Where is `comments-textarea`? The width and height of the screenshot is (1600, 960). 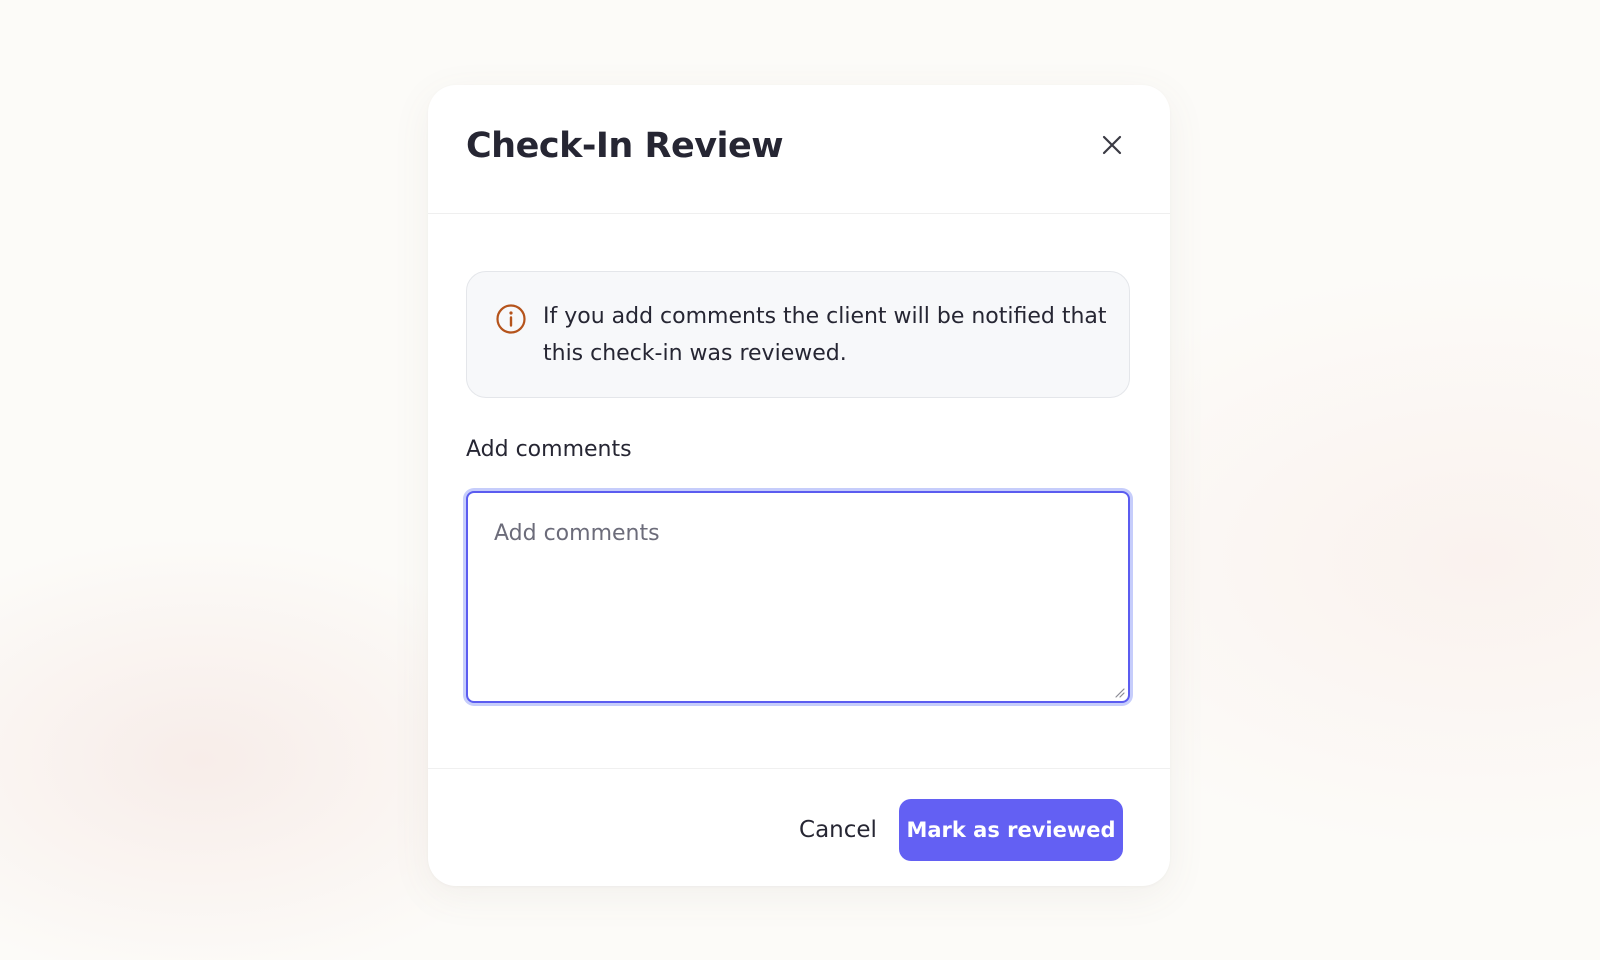 comments-textarea is located at coordinates (798, 597).